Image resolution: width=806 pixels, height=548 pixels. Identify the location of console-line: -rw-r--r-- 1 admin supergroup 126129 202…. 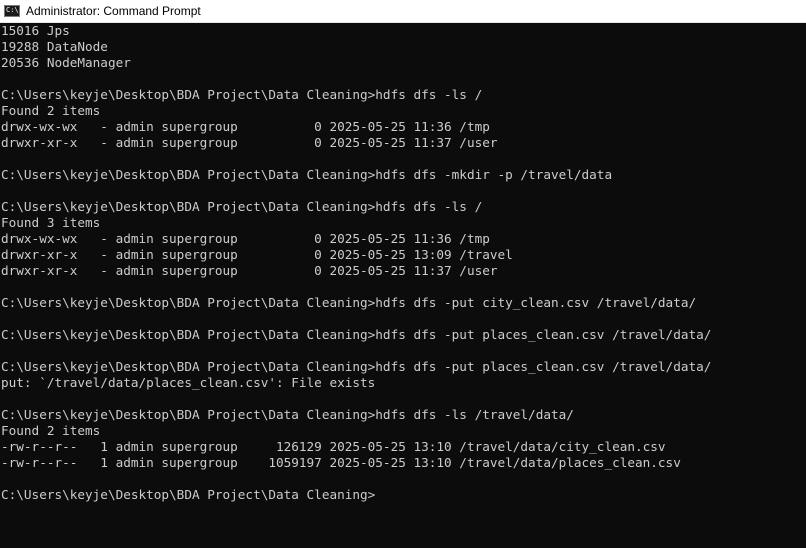
(333, 446).